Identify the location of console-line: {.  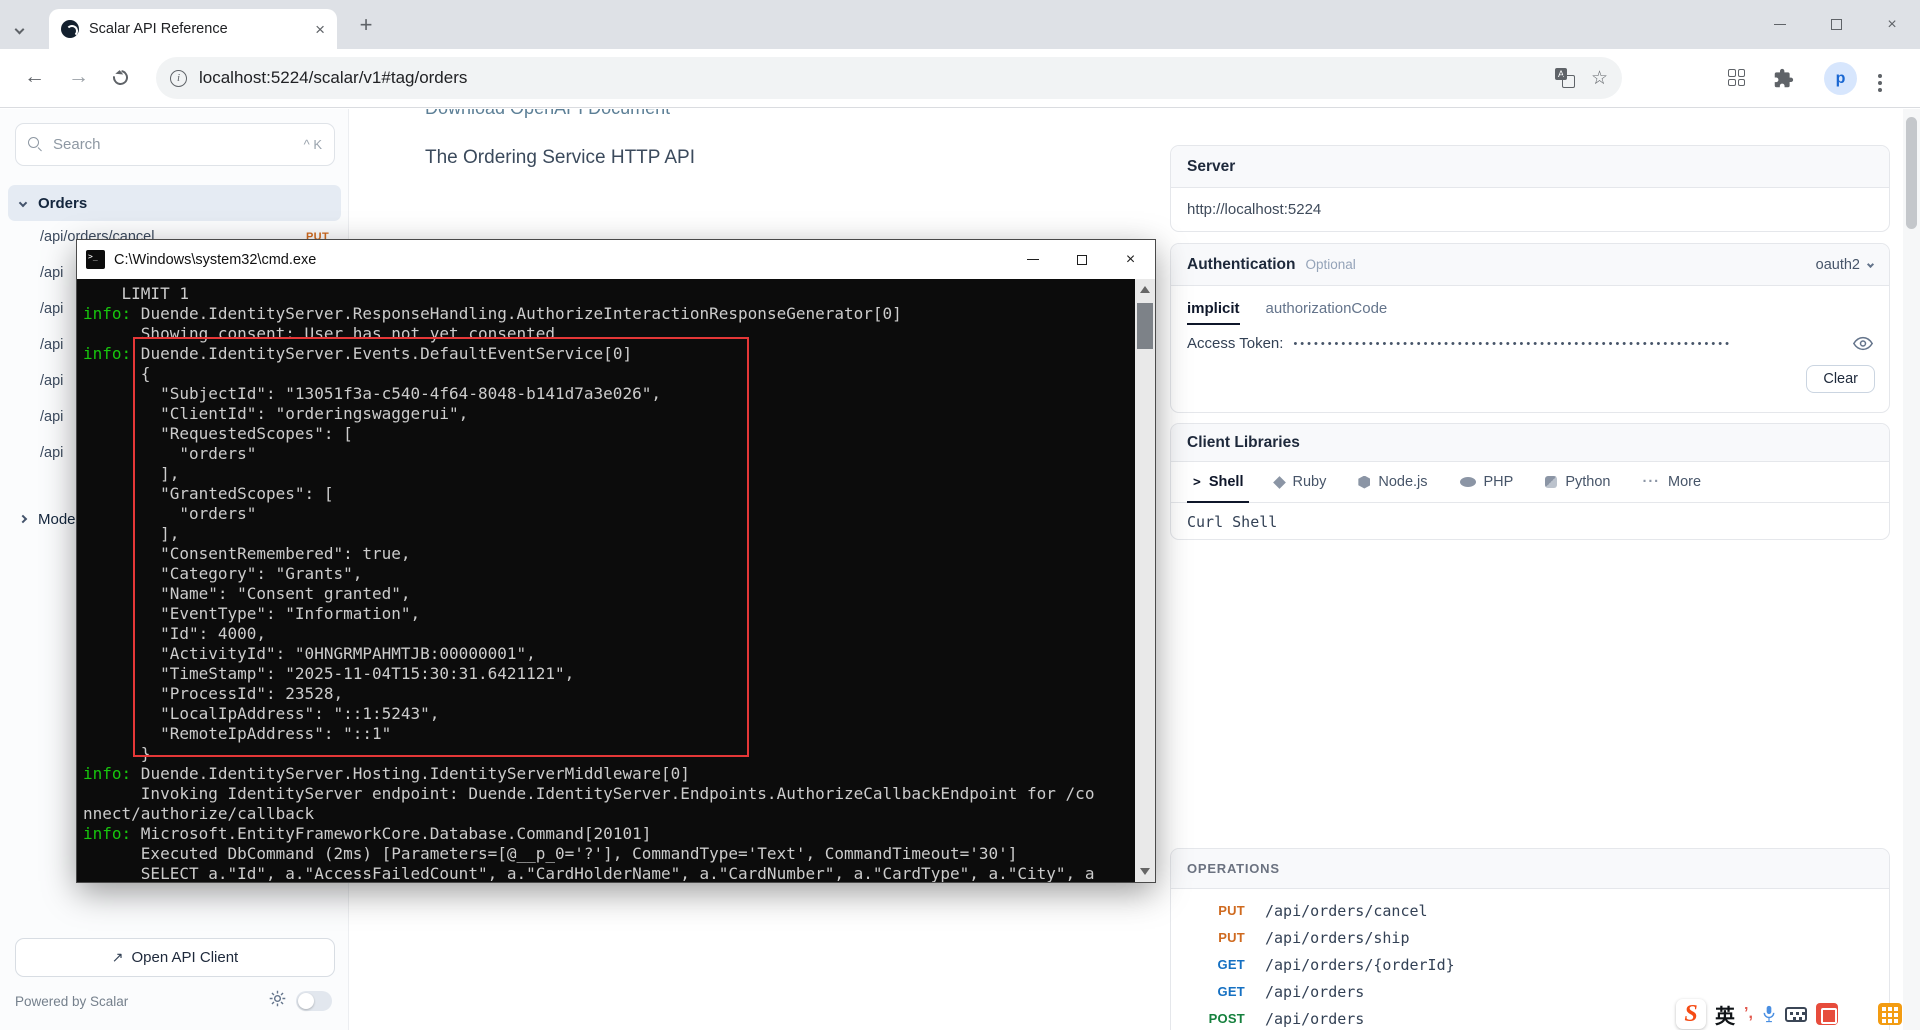
(606, 374).